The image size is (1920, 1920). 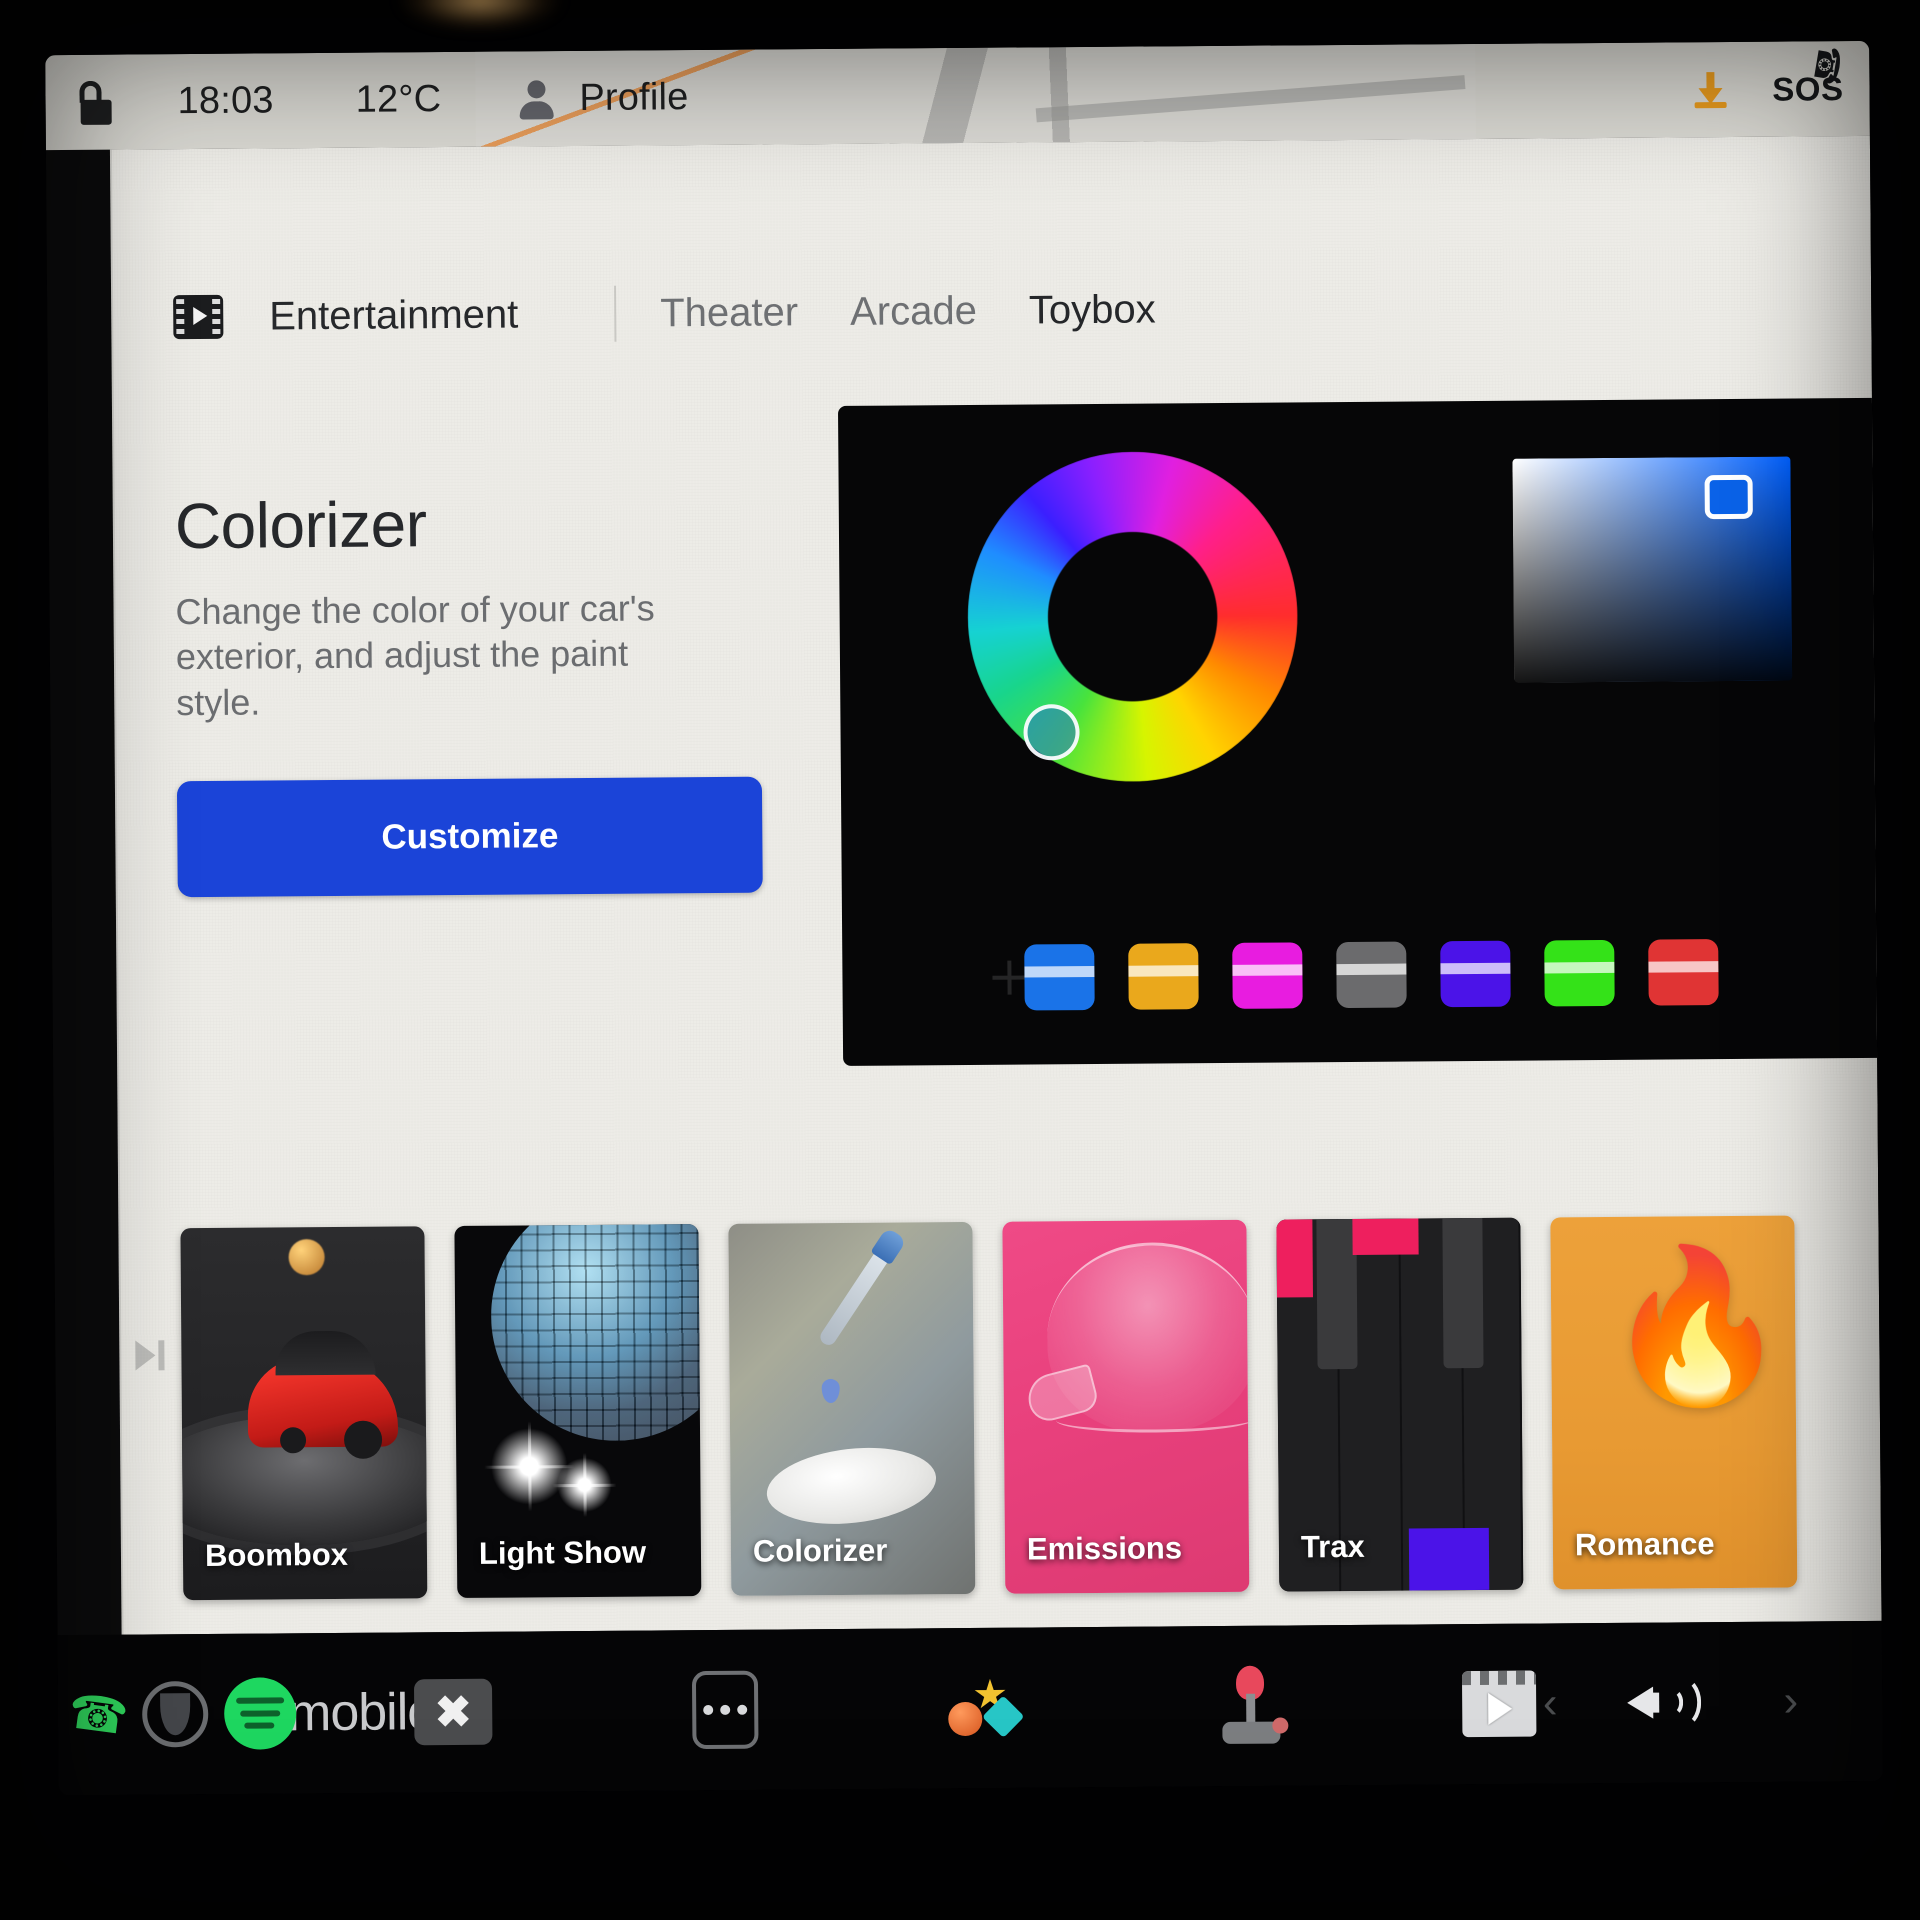 What do you see at coordinates (957, 95) in the screenshot?
I see `status-bar: 18:03 12°C Profile SOS ☎` at bounding box center [957, 95].